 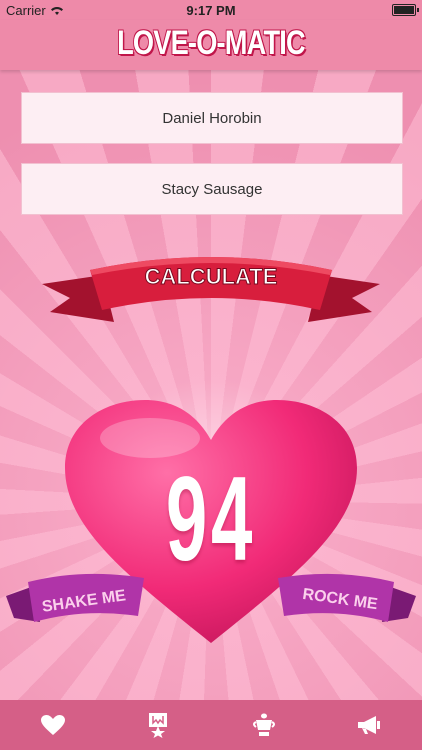 I want to click on tab-award, so click(x=158, y=725).